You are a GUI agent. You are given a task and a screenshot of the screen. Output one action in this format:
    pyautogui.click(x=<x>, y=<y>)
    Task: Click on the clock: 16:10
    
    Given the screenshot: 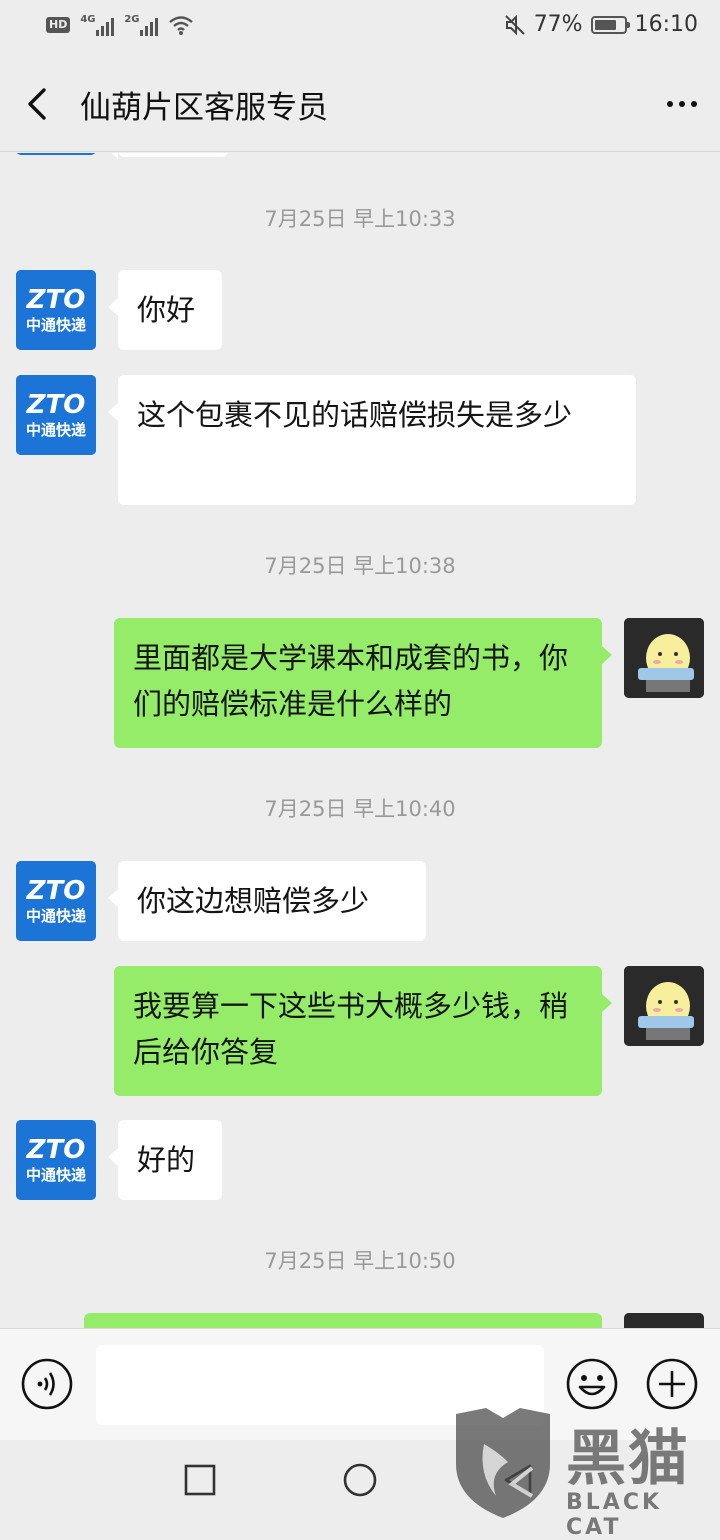 What is the action you would take?
    pyautogui.click(x=666, y=24)
    